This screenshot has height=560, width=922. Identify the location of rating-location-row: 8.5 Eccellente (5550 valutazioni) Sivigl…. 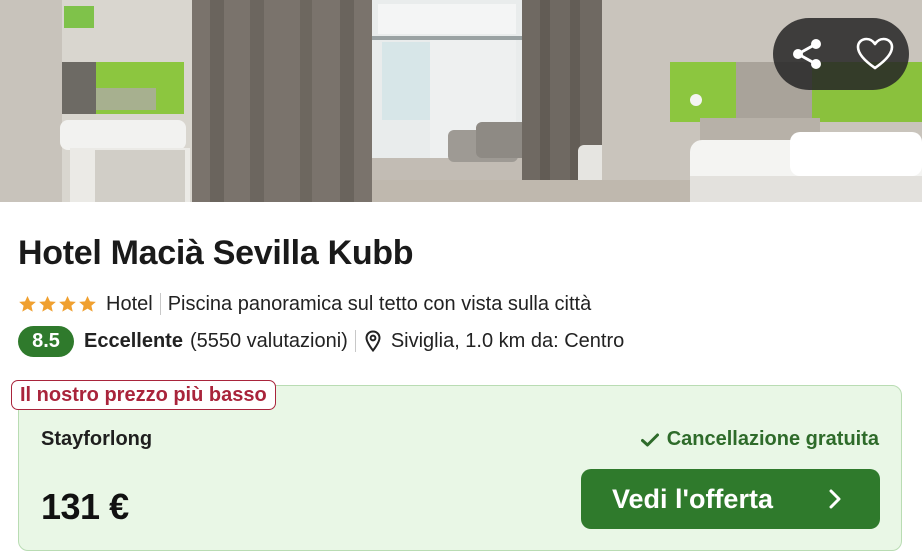
(321, 341).